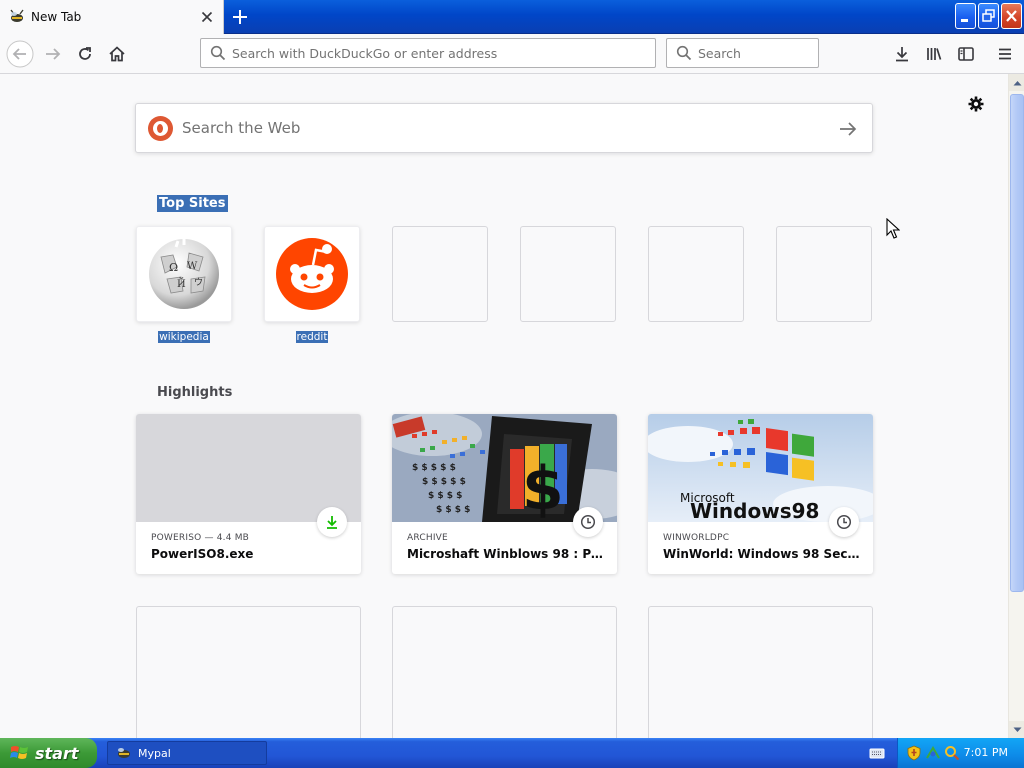  I want to click on card-context: POWERISO — 4.4 MB, so click(200, 538).